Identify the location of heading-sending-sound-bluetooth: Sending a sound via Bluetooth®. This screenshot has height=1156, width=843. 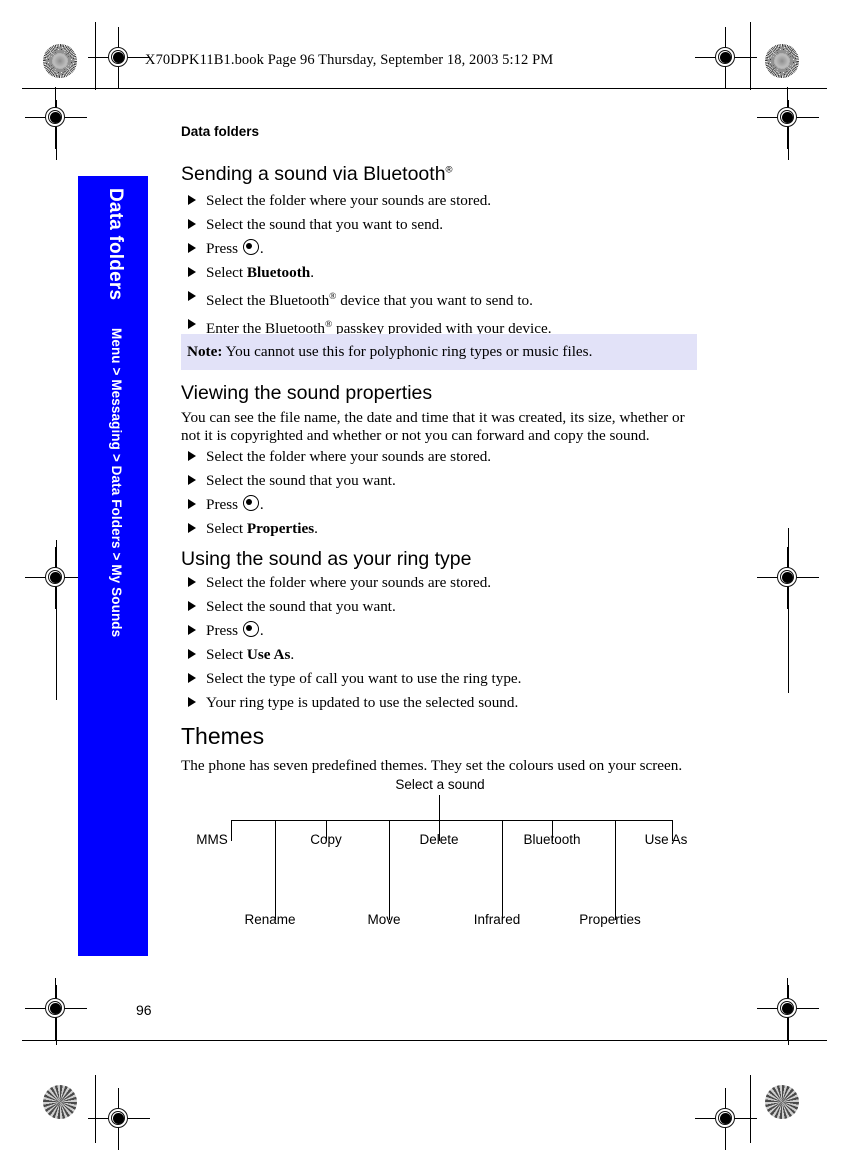
(317, 174).